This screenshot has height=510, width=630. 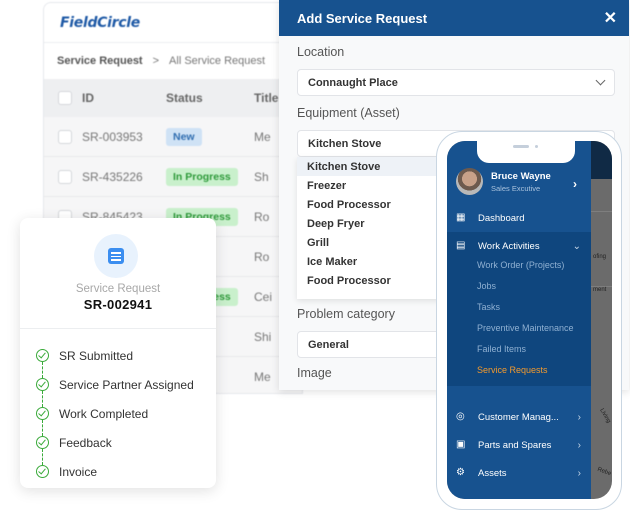 What do you see at coordinates (353, 82) in the screenshot?
I see `location-value: Connaught Place` at bounding box center [353, 82].